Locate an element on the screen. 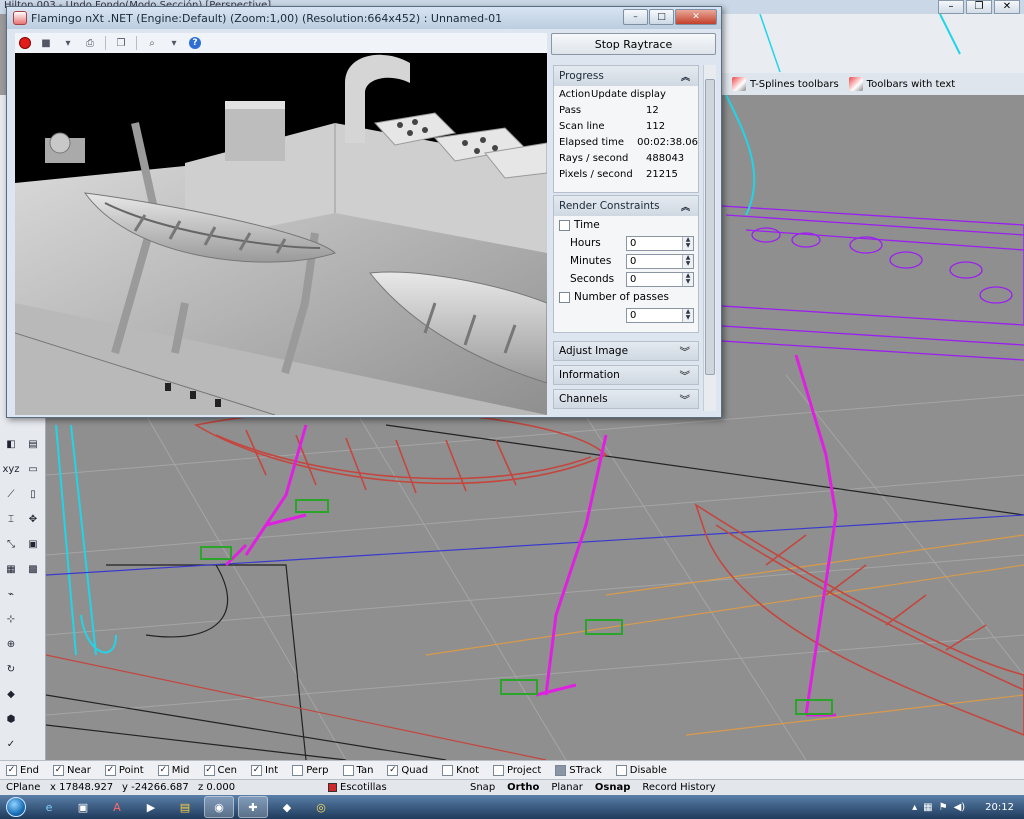 Image resolution: width=1024 pixels, height=819 pixels. minutes-spinner: 0 ▲ ▼ is located at coordinates (660, 261).